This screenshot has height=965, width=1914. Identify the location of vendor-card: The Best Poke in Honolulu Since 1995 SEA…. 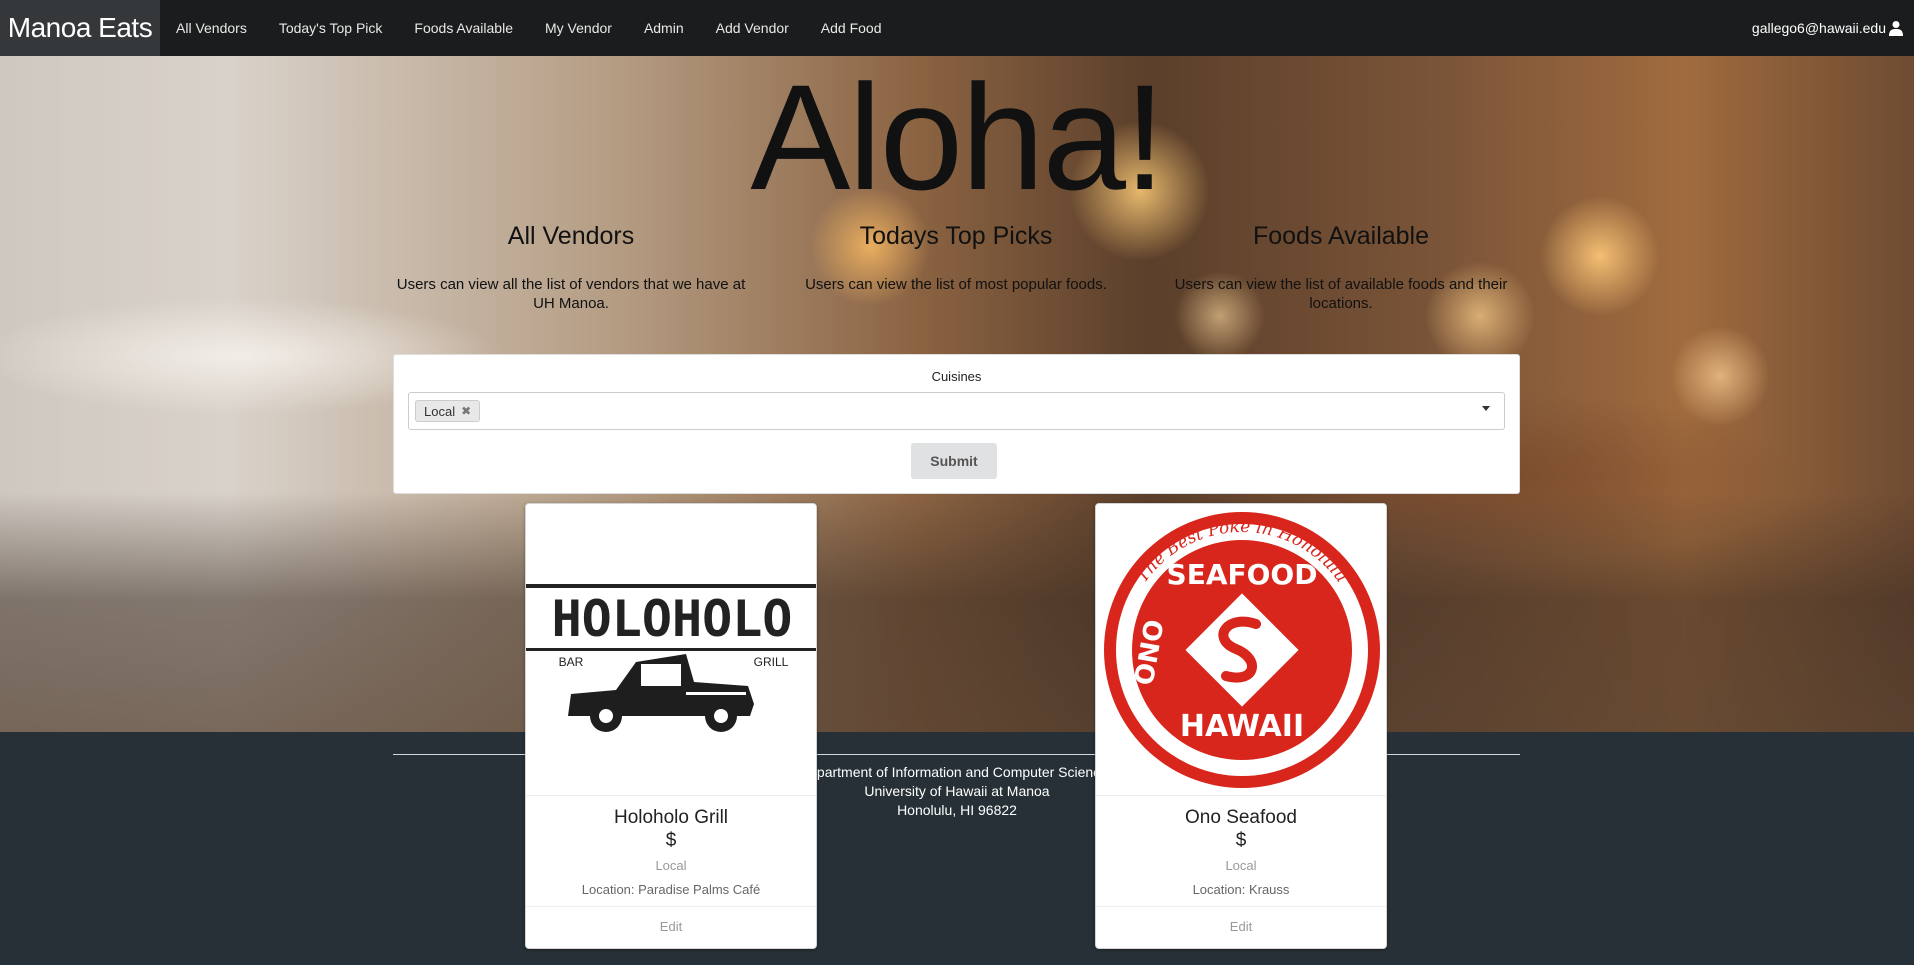
(1241, 726).